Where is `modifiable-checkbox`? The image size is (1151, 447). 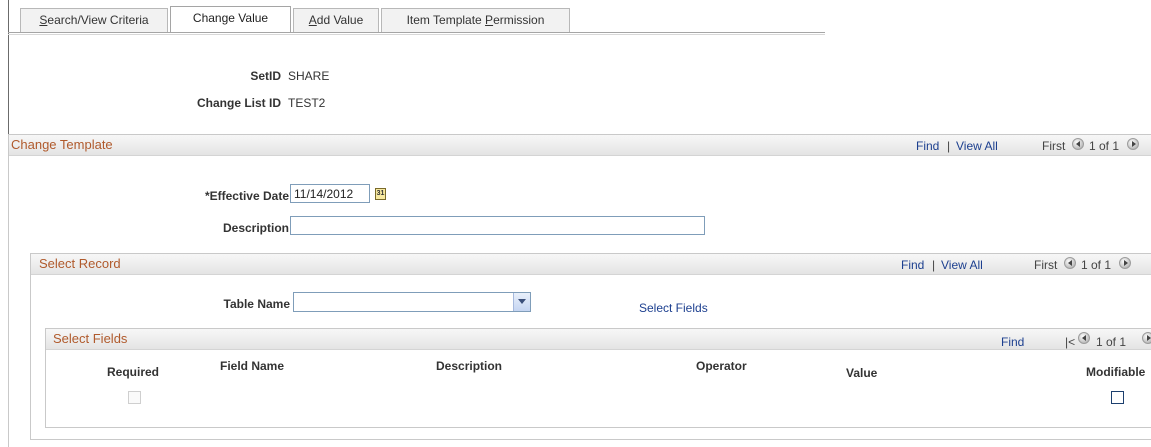 modifiable-checkbox is located at coordinates (1117, 397).